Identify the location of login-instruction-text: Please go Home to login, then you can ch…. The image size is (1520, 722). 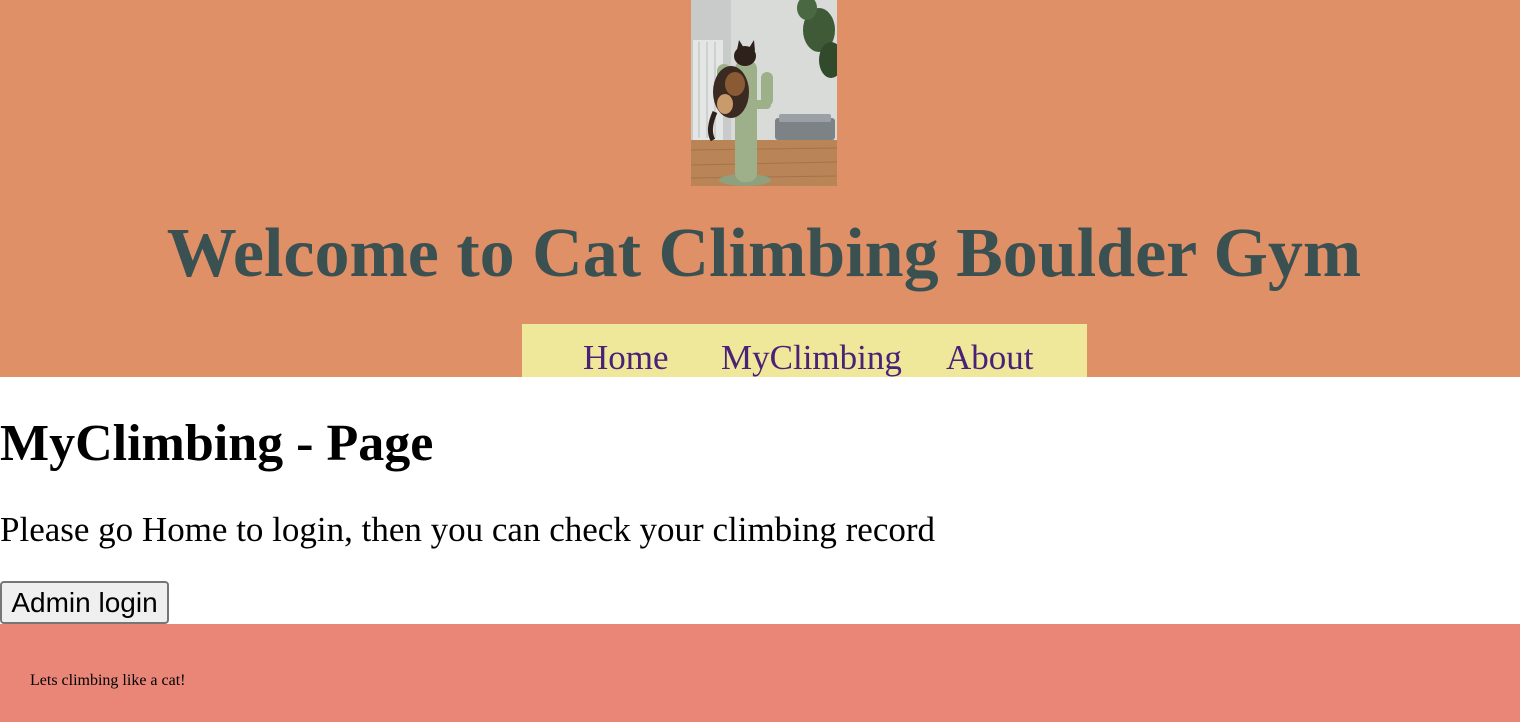
(468, 529).